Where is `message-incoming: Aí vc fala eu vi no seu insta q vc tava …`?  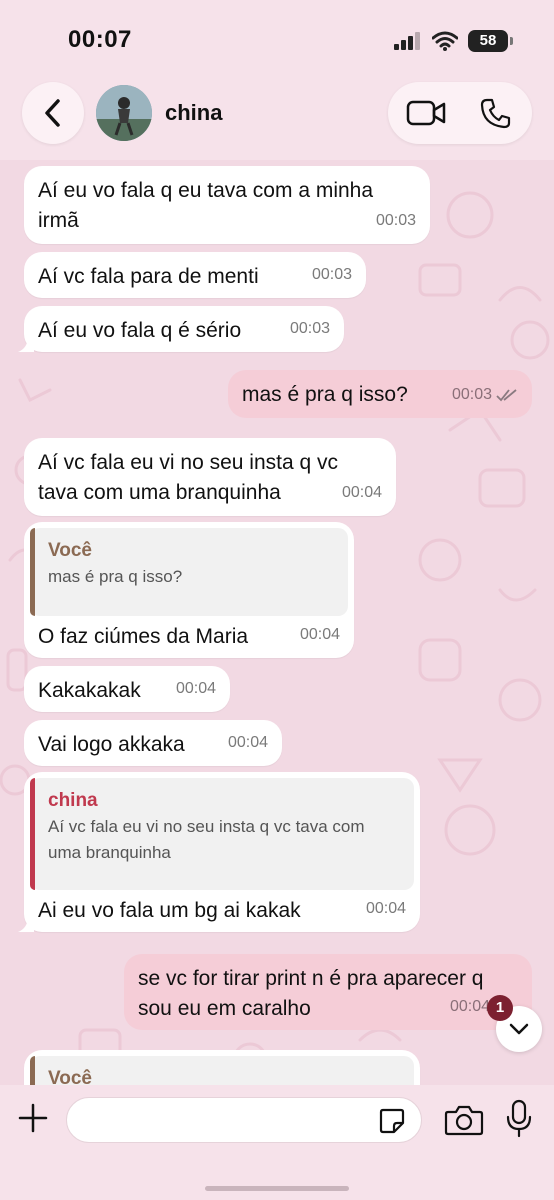 message-incoming: Aí vc fala eu vi no seu insta q vc tava … is located at coordinates (210, 477).